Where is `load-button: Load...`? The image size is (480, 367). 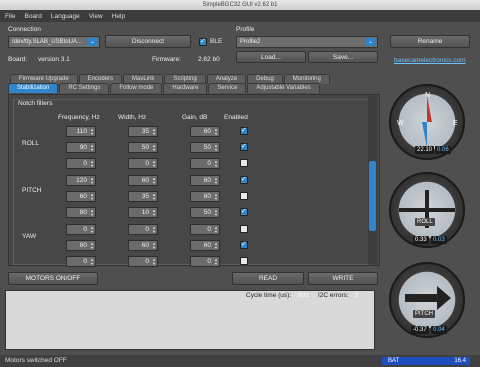 load-button: Load... is located at coordinates (271, 57).